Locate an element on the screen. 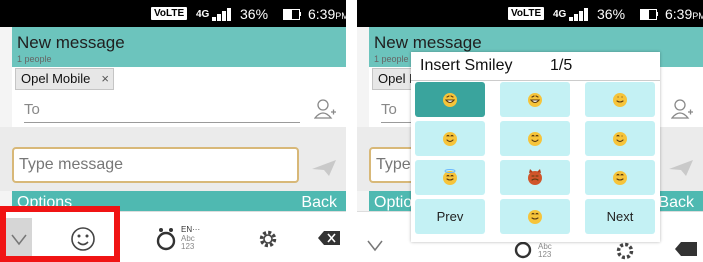 Image resolution: width=703 pixels, height=262 pixels. compose-title: New message 1 people is located at coordinates (179, 45).